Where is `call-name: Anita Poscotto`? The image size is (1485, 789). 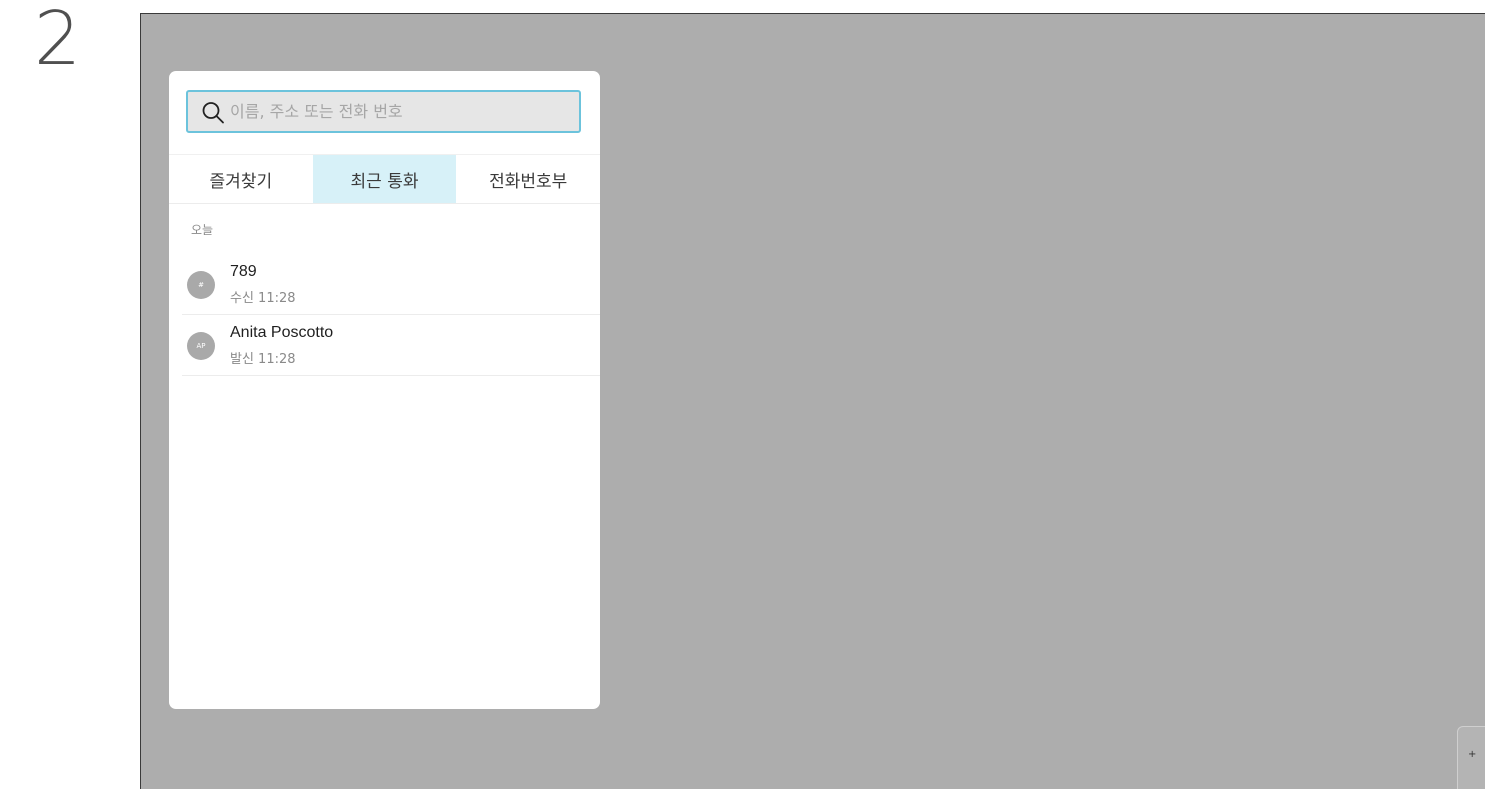
call-name: Anita Poscotto is located at coordinates (282, 332).